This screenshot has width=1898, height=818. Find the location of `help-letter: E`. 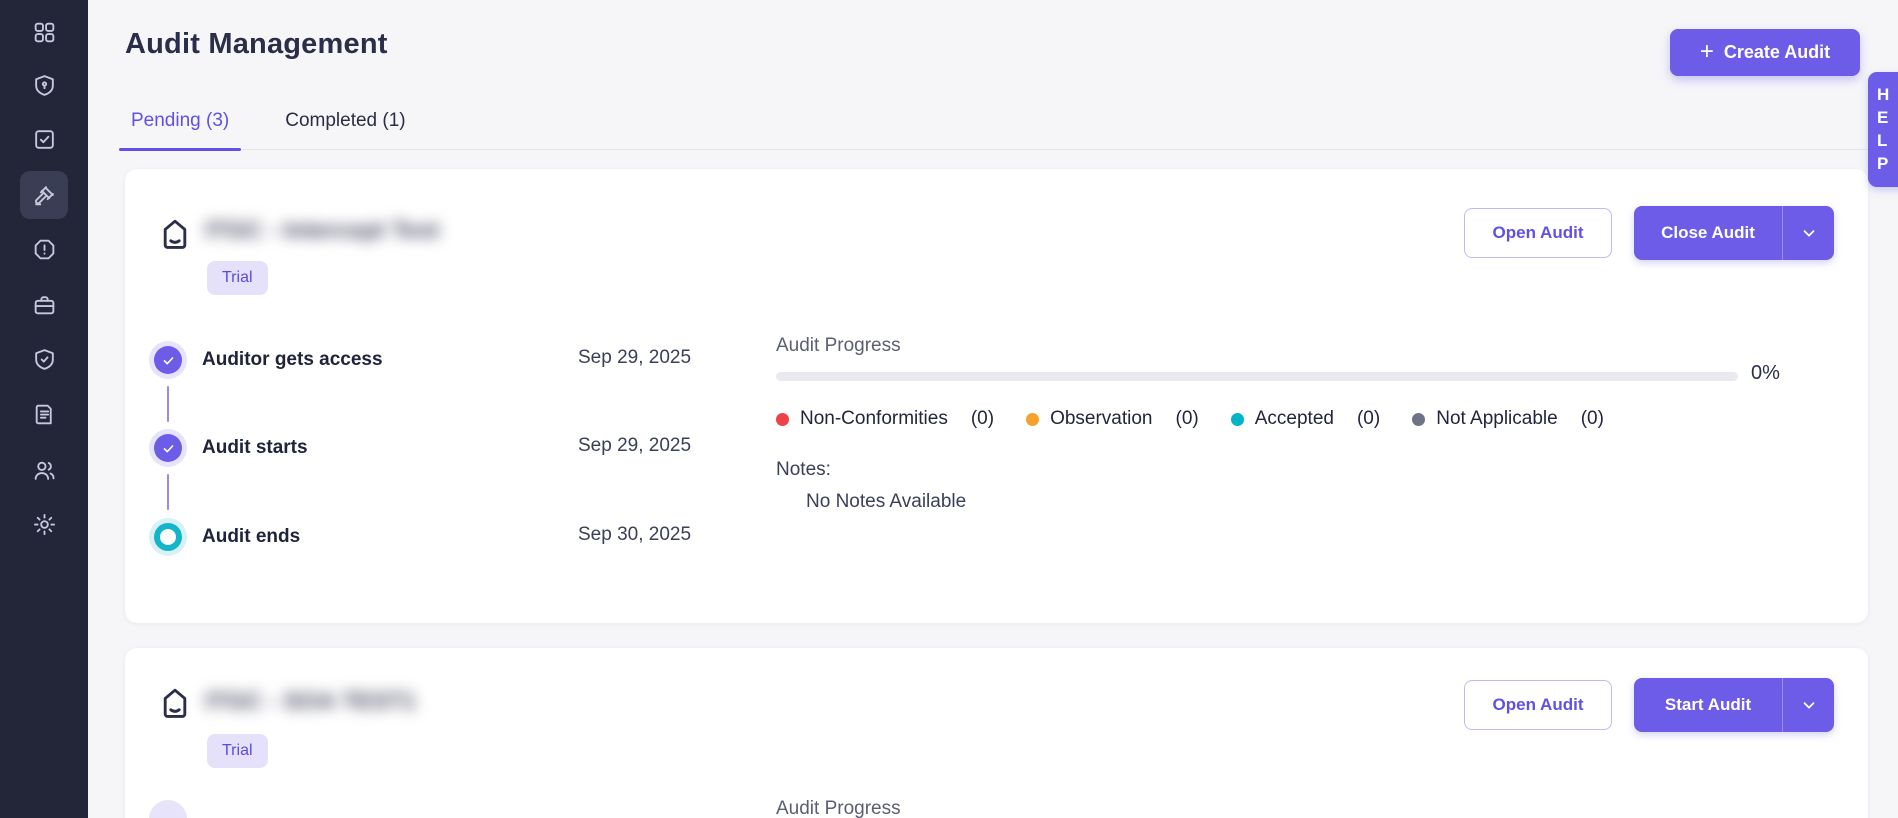

help-letter: E is located at coordinates (1883, 117).